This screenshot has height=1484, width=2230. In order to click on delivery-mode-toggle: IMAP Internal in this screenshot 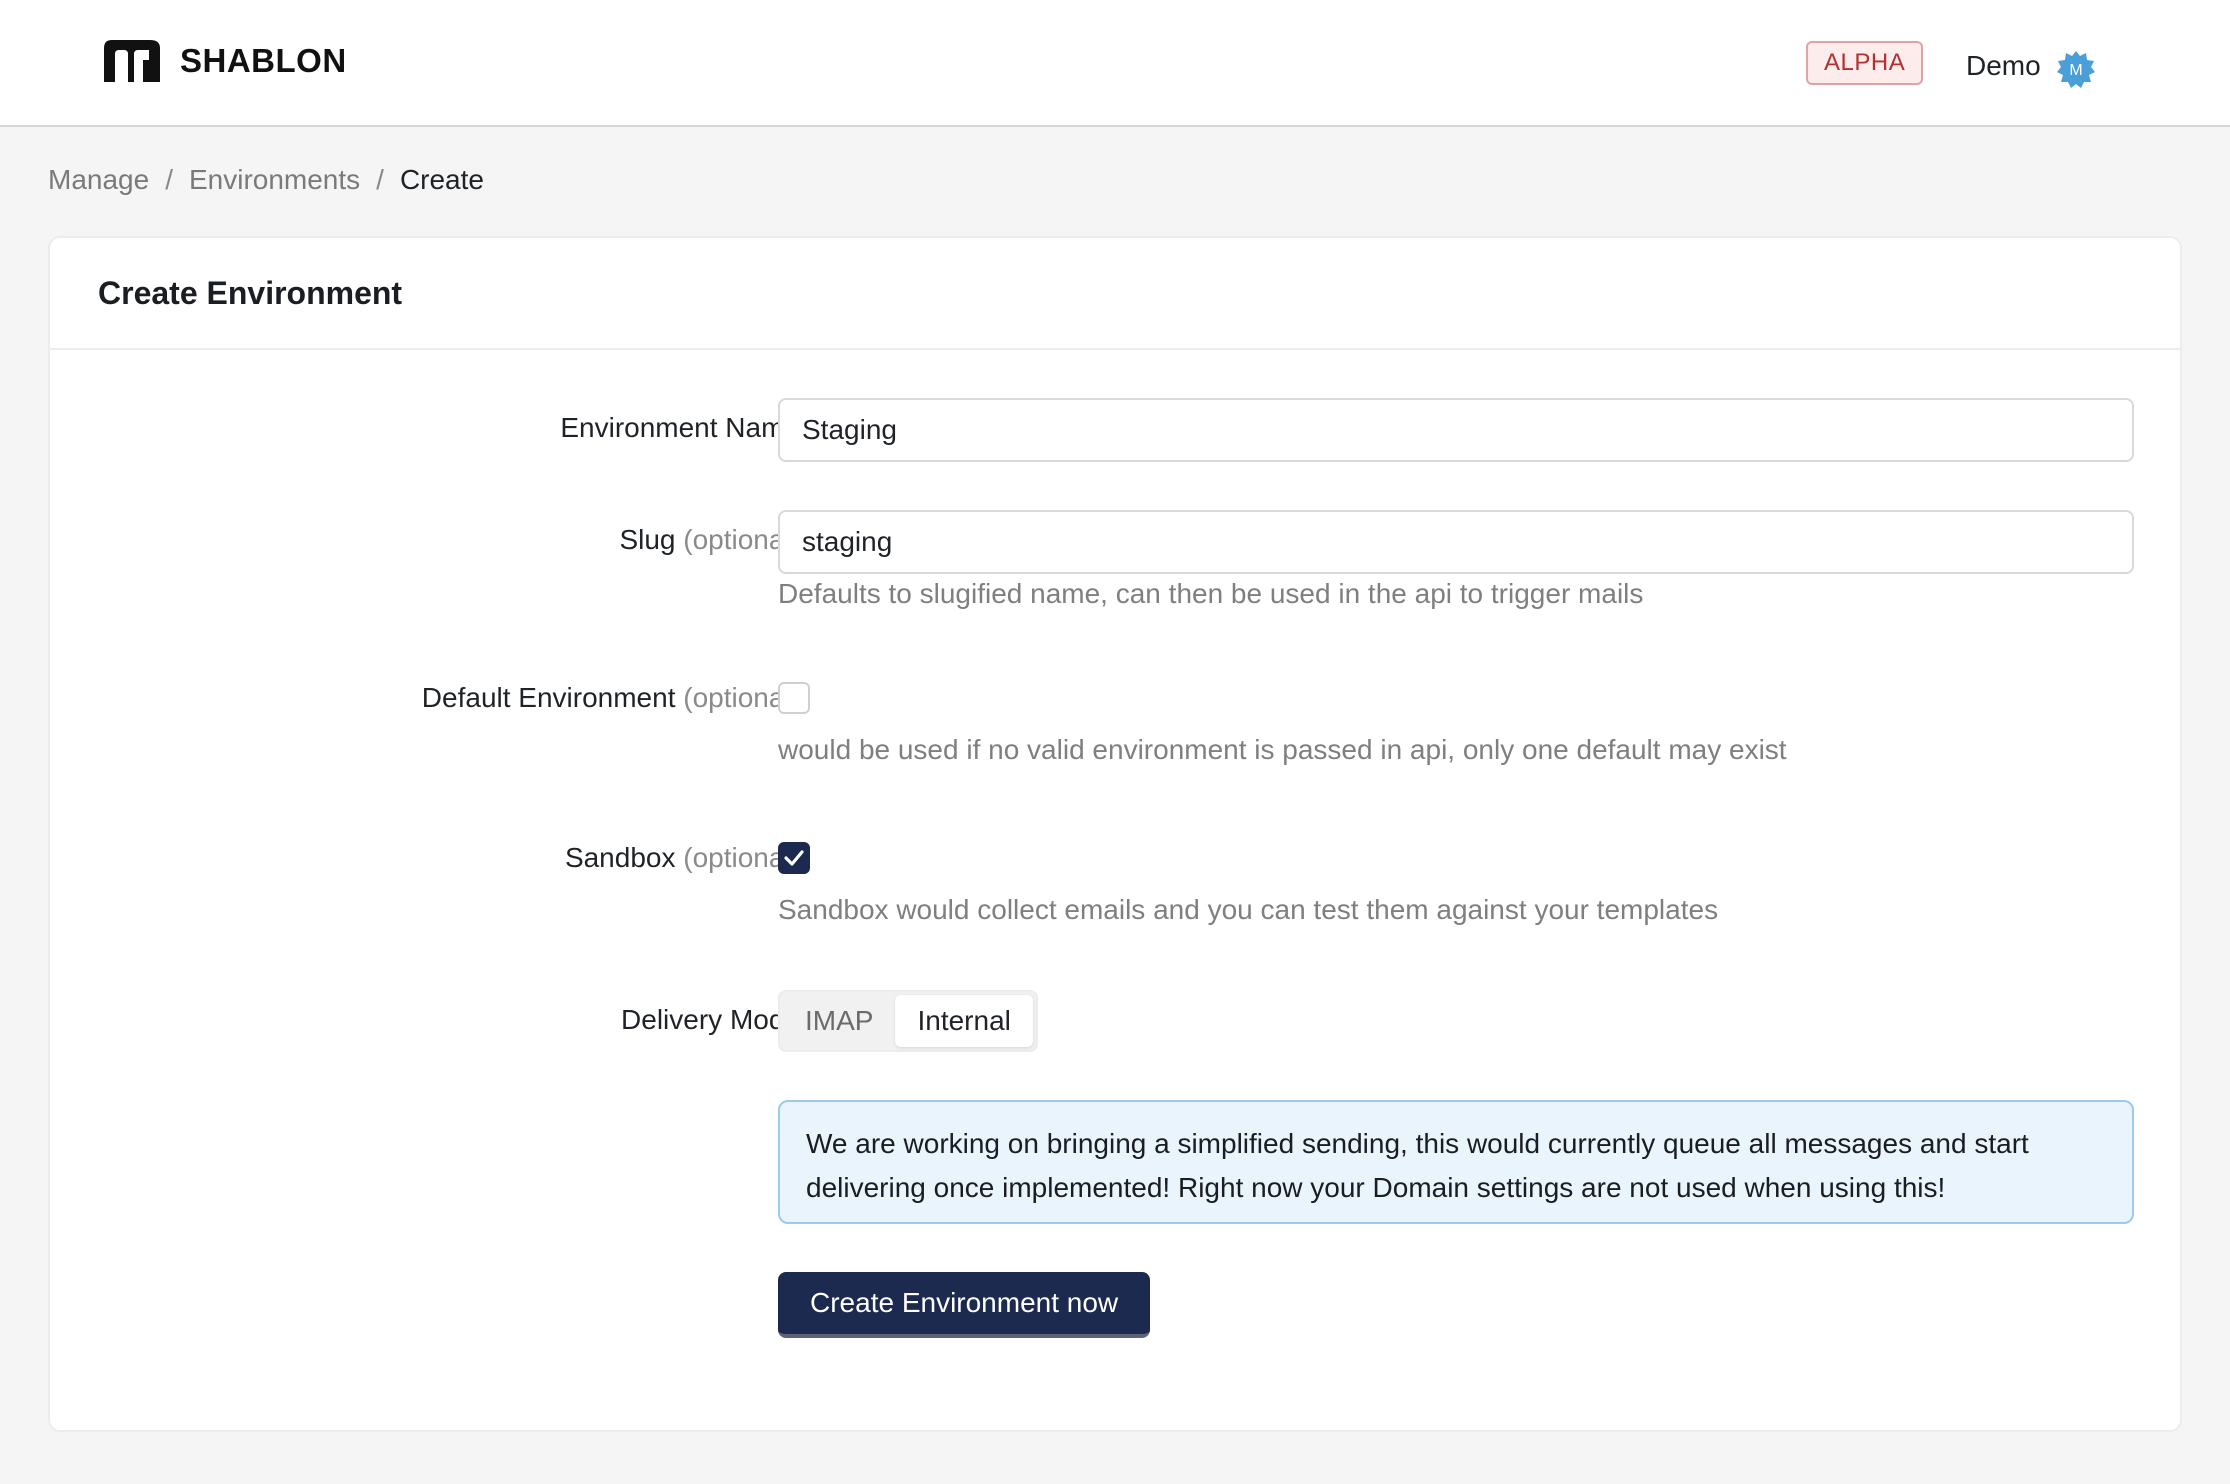, I will do `click(908, 1021)`.